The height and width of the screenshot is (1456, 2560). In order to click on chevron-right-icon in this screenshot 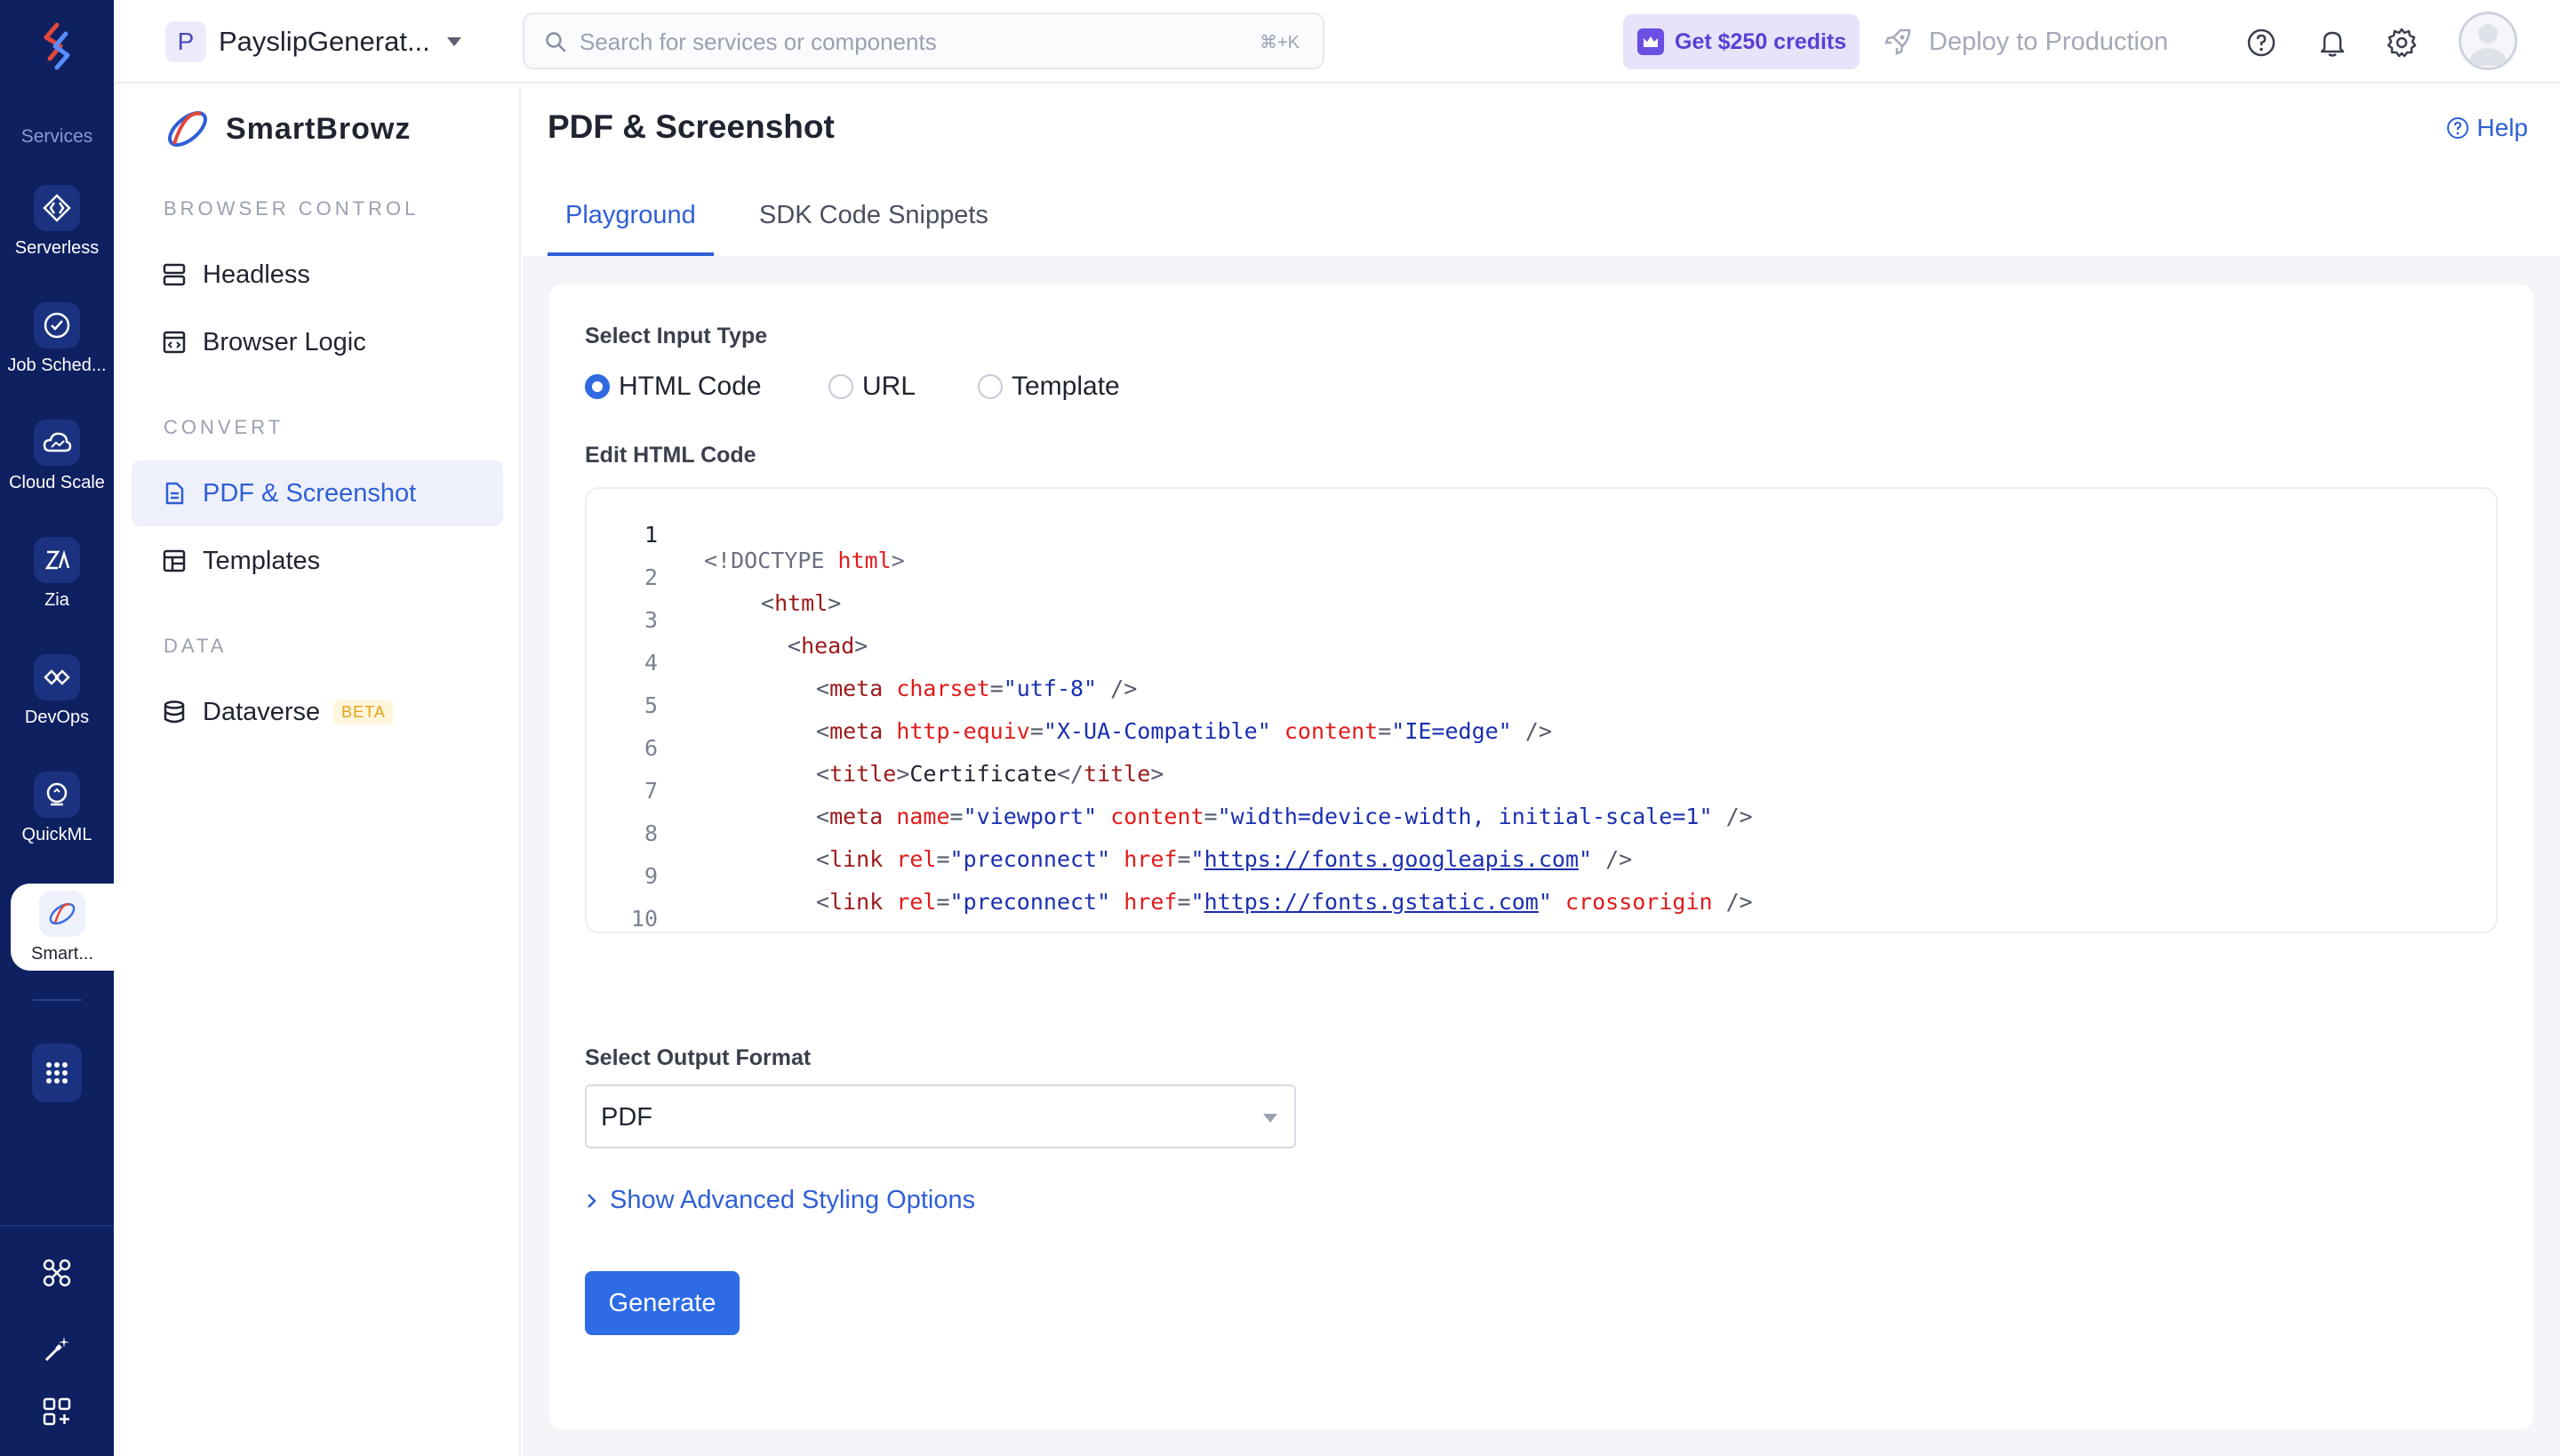, I will do `click(592, 1200)`.